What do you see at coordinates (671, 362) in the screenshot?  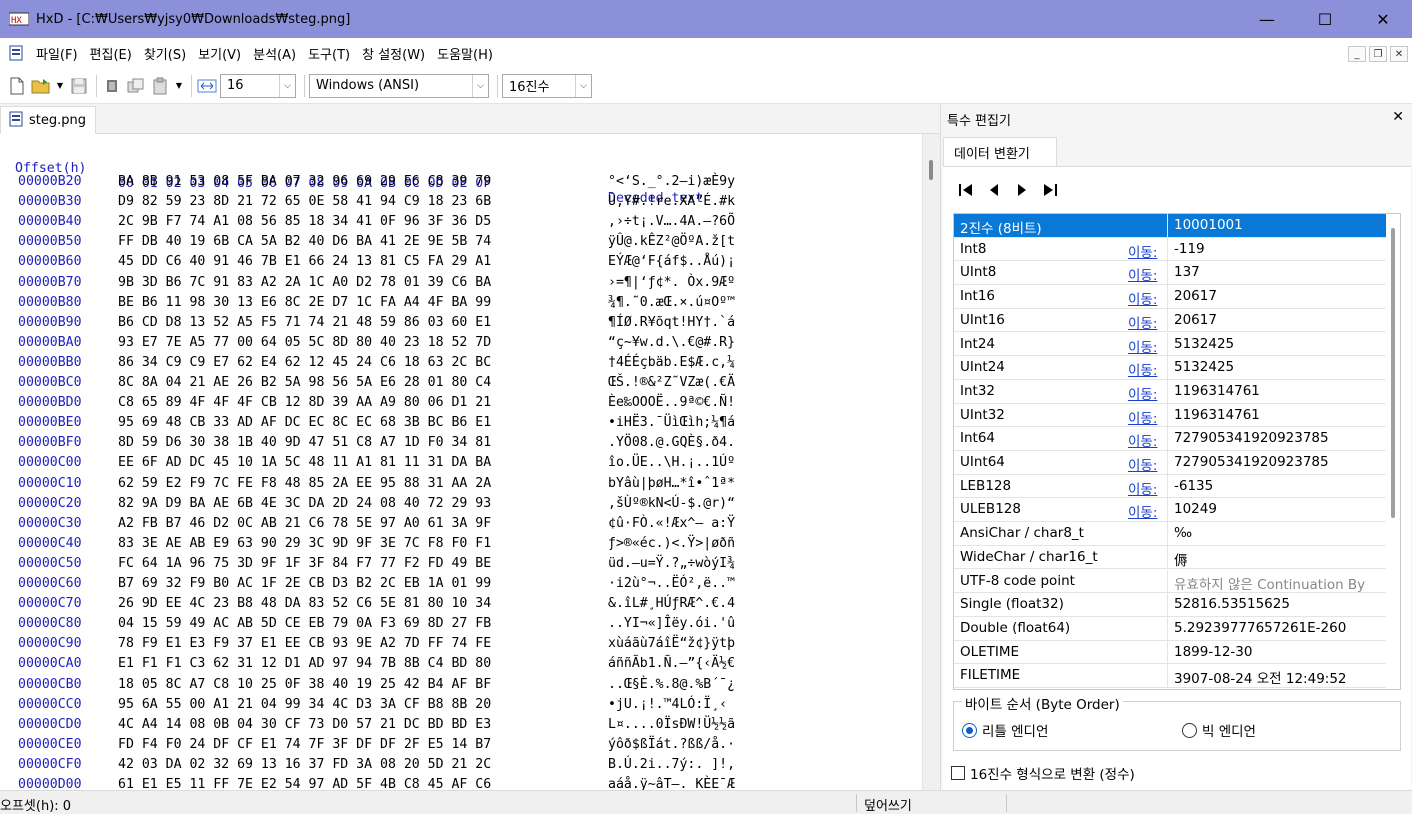 I see `row-decoded-text: †4ÉÉçbäb.E$Æ.c,¼` at bounding box center [671, 362].